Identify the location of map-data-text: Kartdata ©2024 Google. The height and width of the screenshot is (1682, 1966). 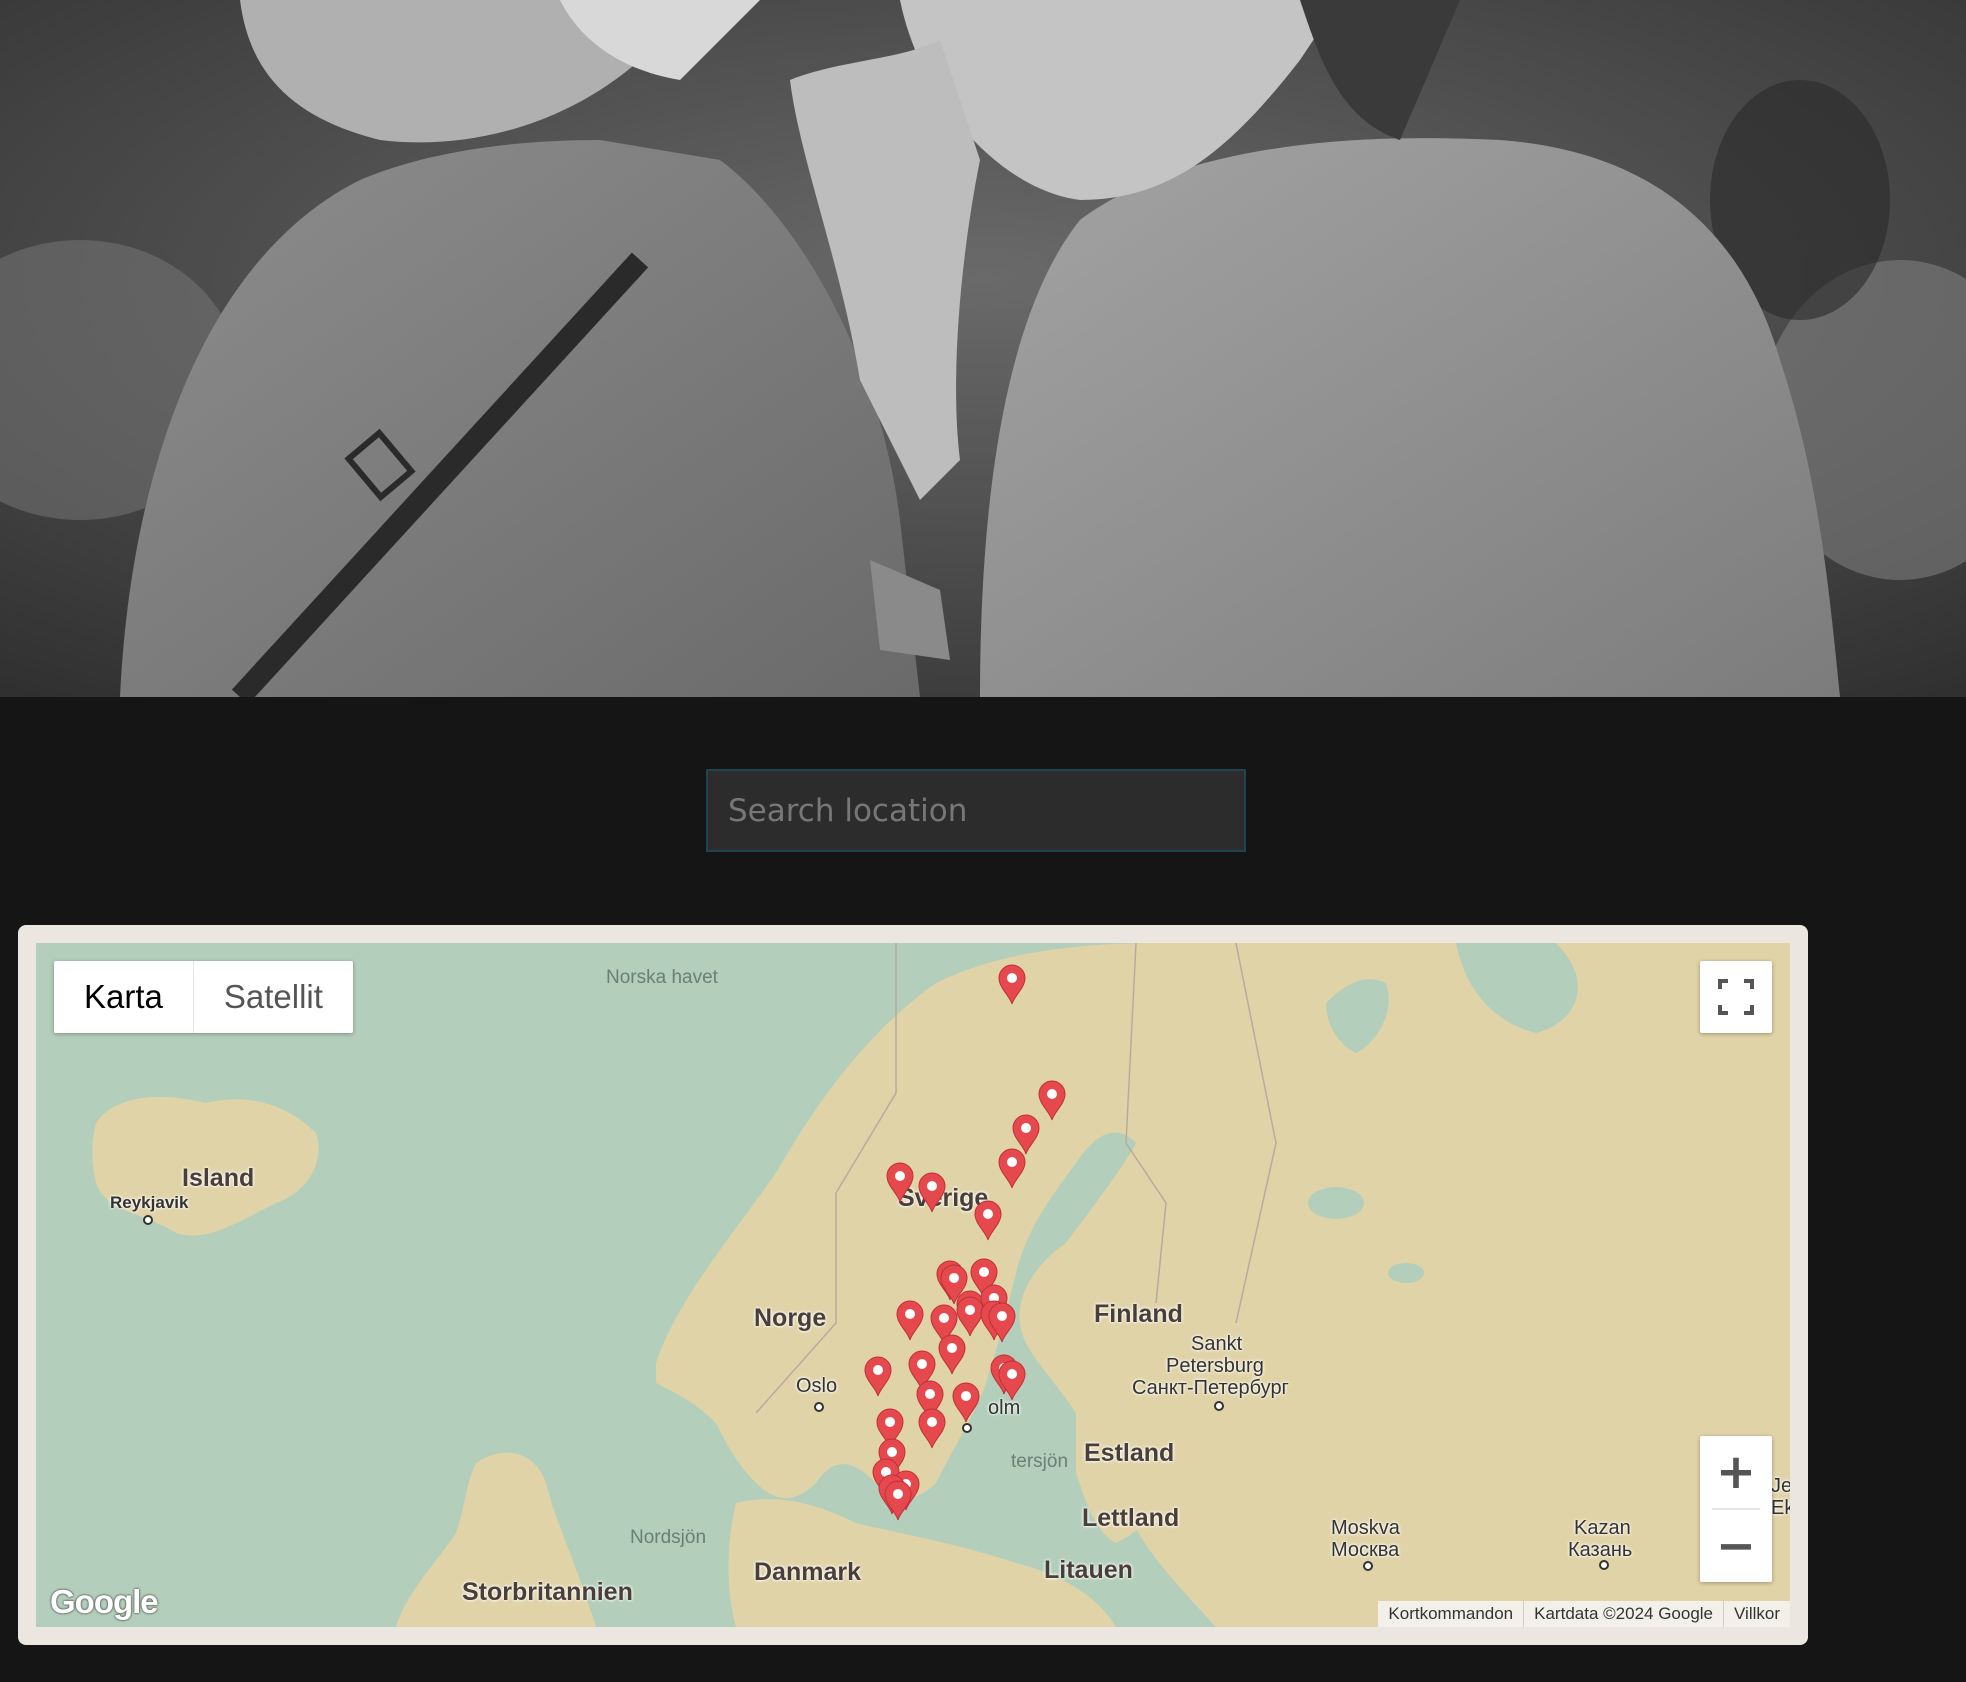
(1623, 1614).